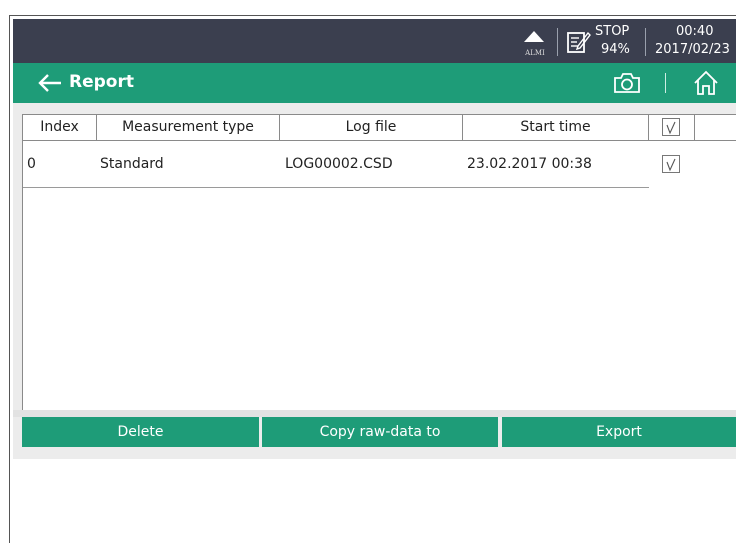 The width and height of the screenshot is (736, 543). I want to click on measurement-state: STOP, so click(612, 31).